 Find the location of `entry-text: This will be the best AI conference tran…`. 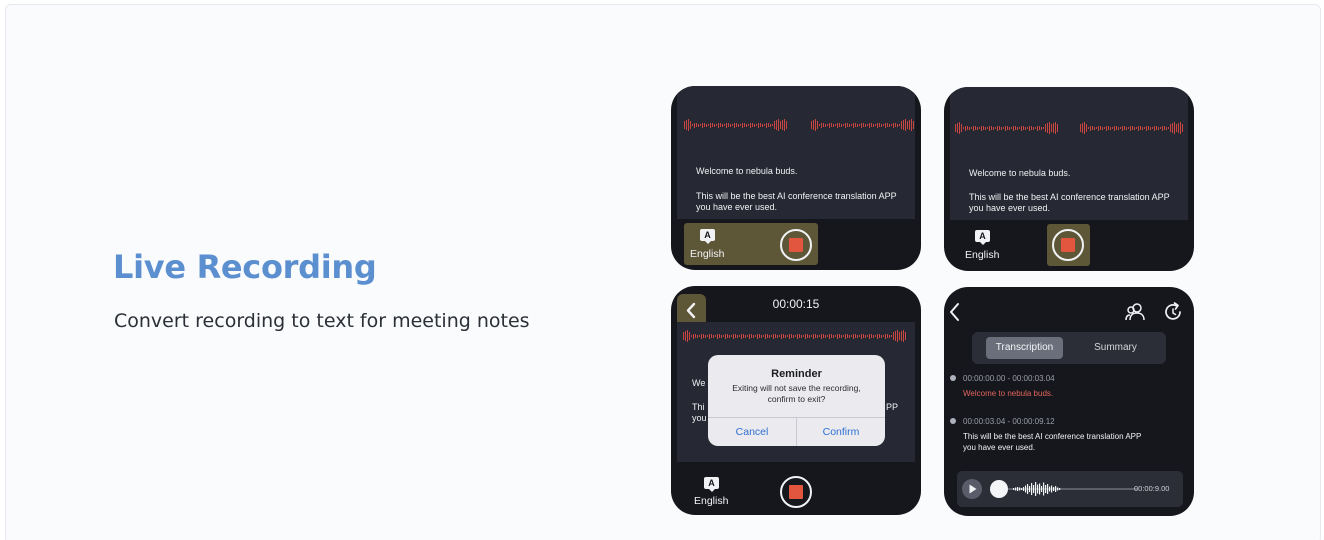

entry-text: This will be the best AI conference tran… is located at coordinates (1052, 436).